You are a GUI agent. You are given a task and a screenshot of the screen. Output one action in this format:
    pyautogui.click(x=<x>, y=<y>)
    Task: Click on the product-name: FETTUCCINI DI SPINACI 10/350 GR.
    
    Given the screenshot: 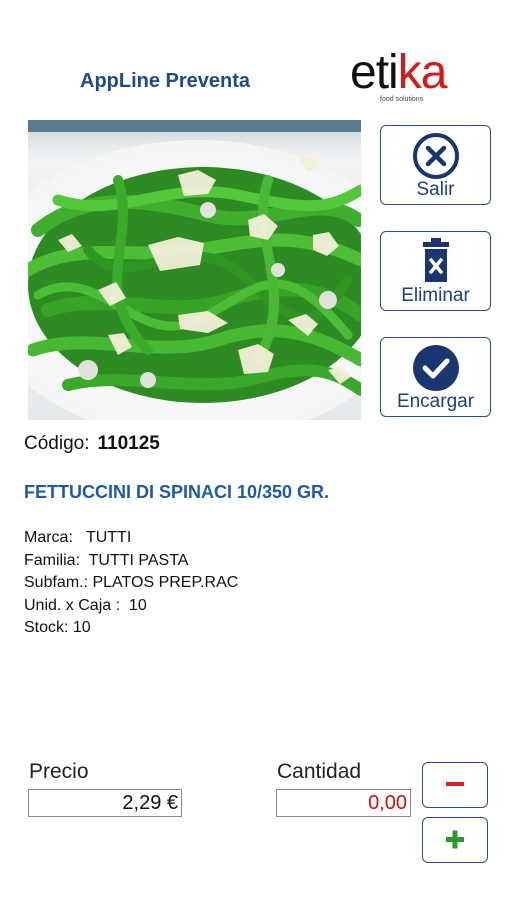 What is the action you would take?
    pyautogui.click(x=177, y=492)
    